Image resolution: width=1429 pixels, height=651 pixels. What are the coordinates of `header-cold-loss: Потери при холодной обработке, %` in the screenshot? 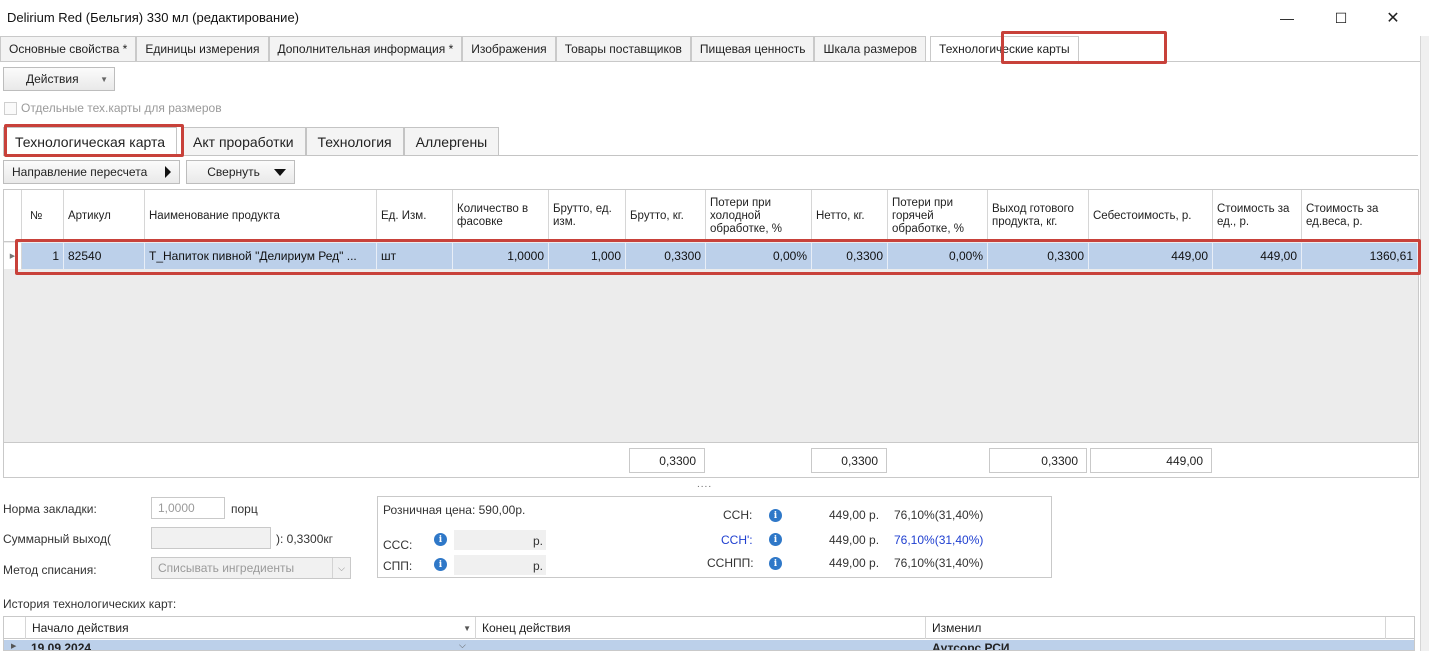 It's located at (759, 216).